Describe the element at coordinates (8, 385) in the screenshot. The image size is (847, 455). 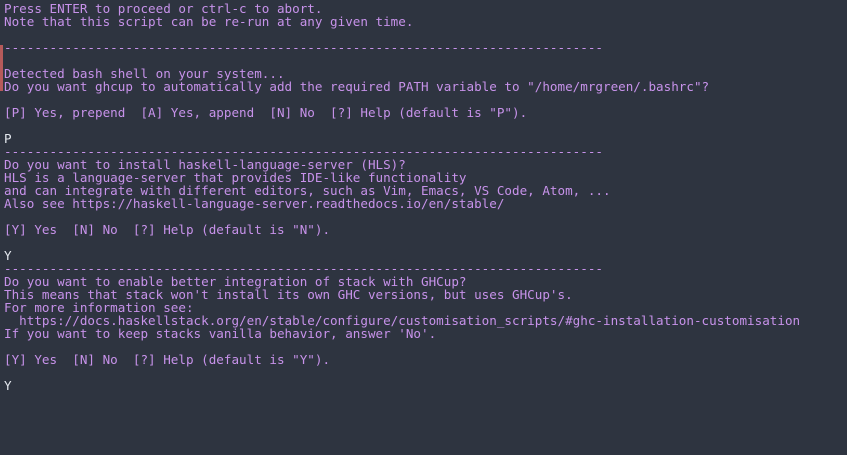
I see `user-input-line: Y` at that location.